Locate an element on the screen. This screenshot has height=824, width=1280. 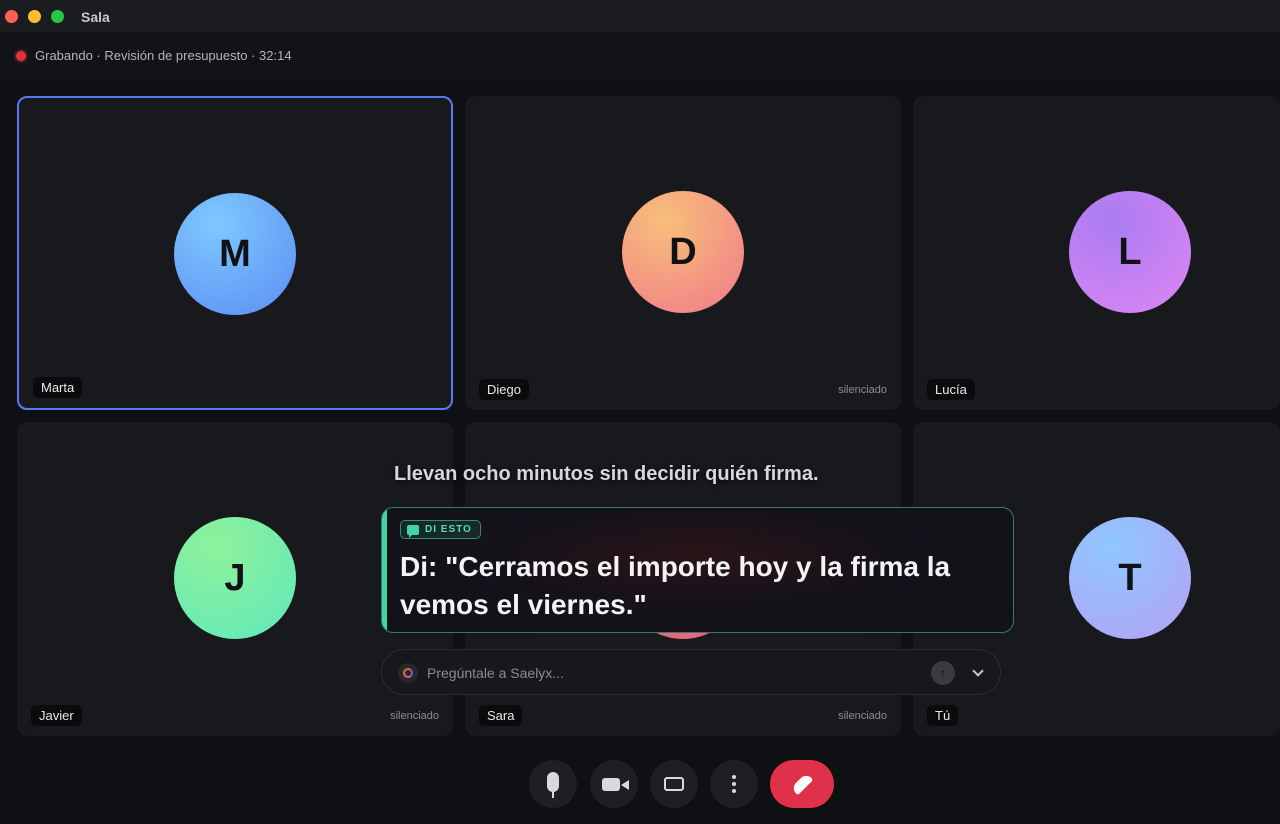
avatar: M is located at coordinates (235, 254).